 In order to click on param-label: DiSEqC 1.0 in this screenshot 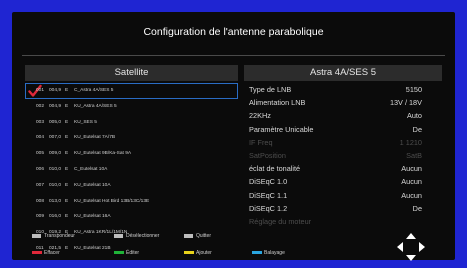, I will do `click(268, 182)`.